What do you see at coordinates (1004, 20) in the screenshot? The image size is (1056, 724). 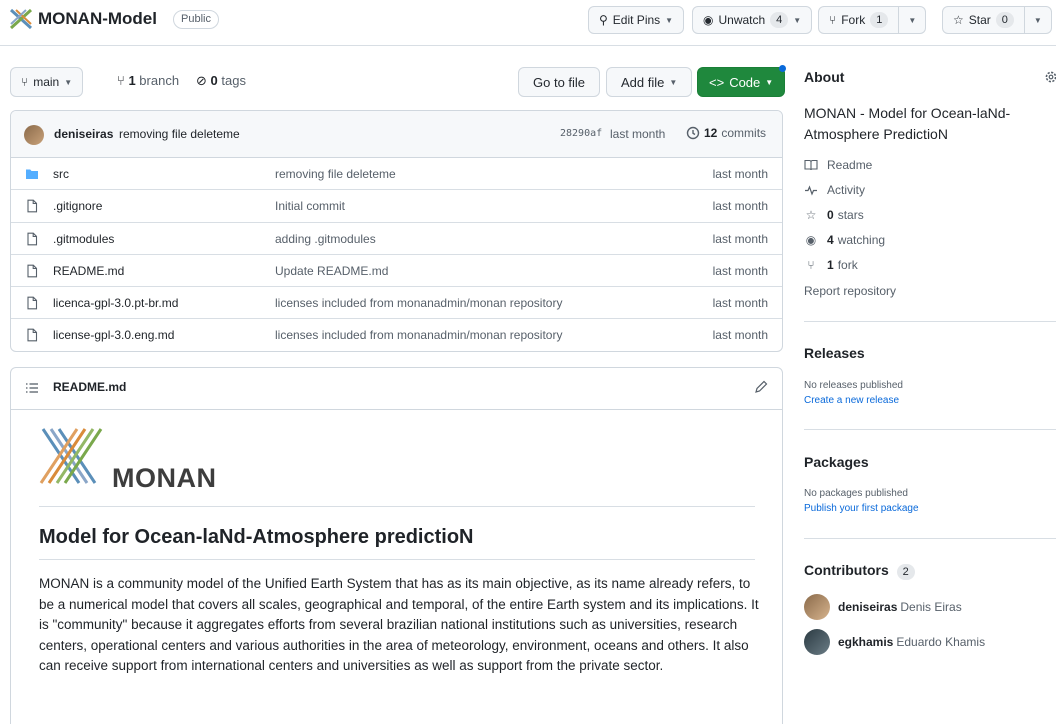 I see `star-count: 0` at bounding box center [1004, 20].